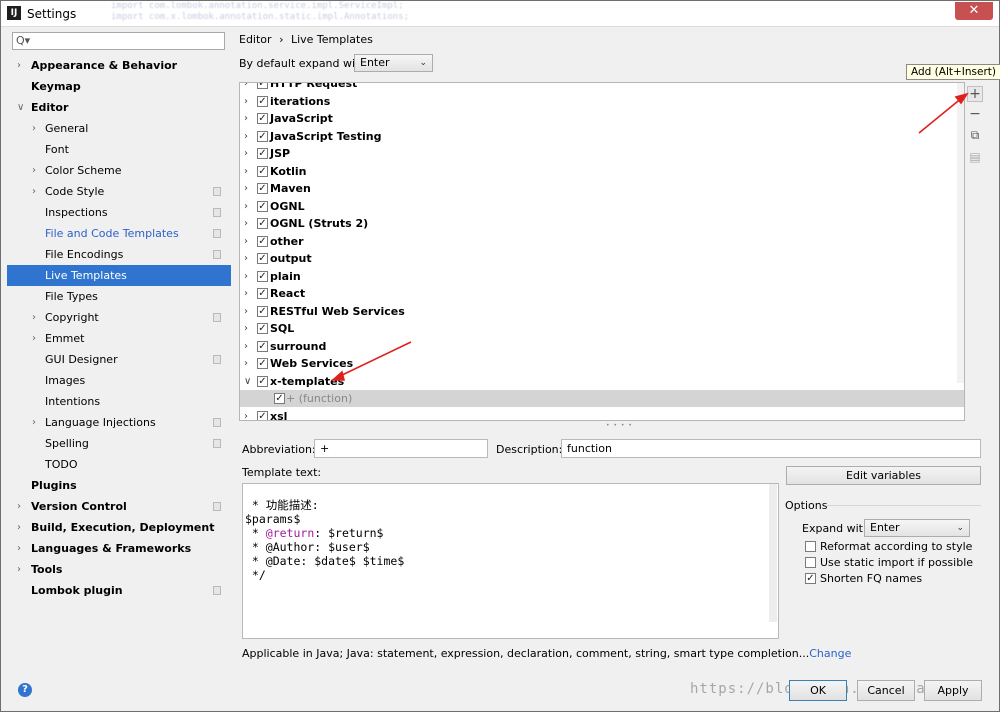 The width and height of the screenshot is (1000, 712). I want to click on add-template-button: +, so click(975, 94).